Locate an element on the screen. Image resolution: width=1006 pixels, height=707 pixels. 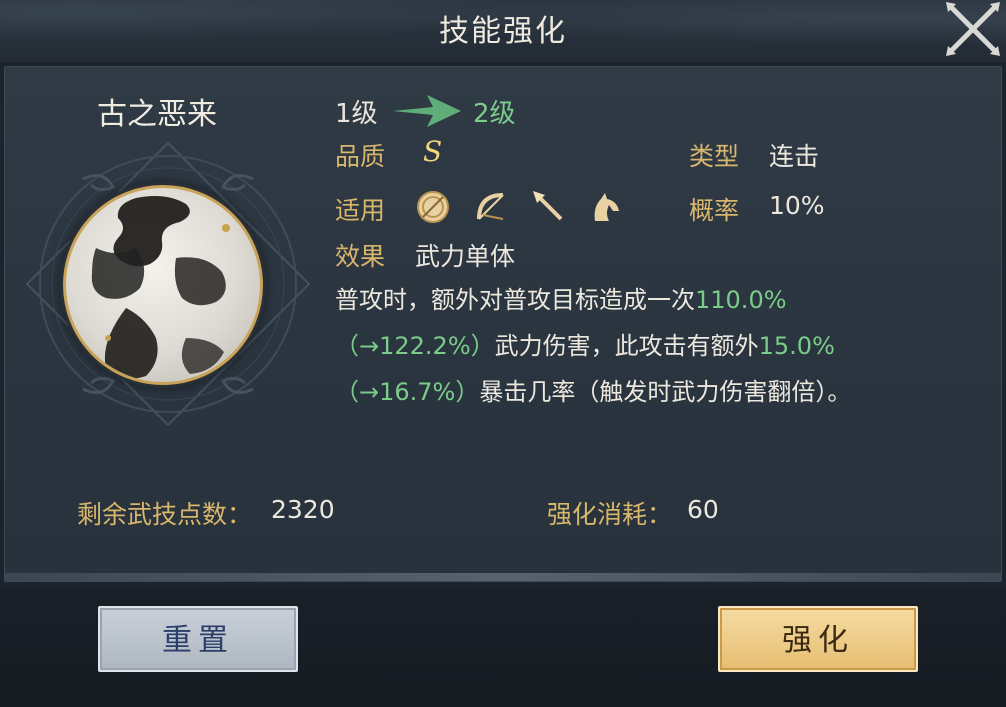
quality-label: 品质 is located at coordinates (360, 156).